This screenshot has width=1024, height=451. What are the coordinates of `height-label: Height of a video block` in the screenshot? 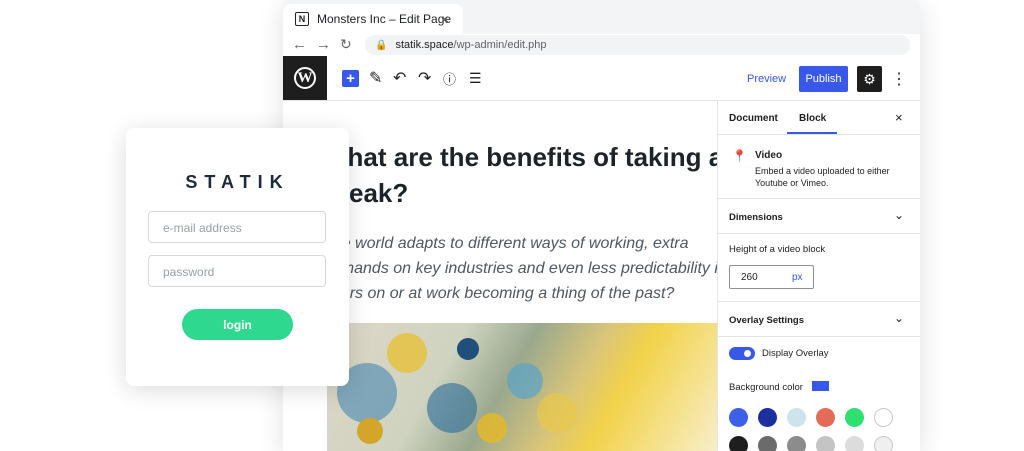 It's located at (777, 249).